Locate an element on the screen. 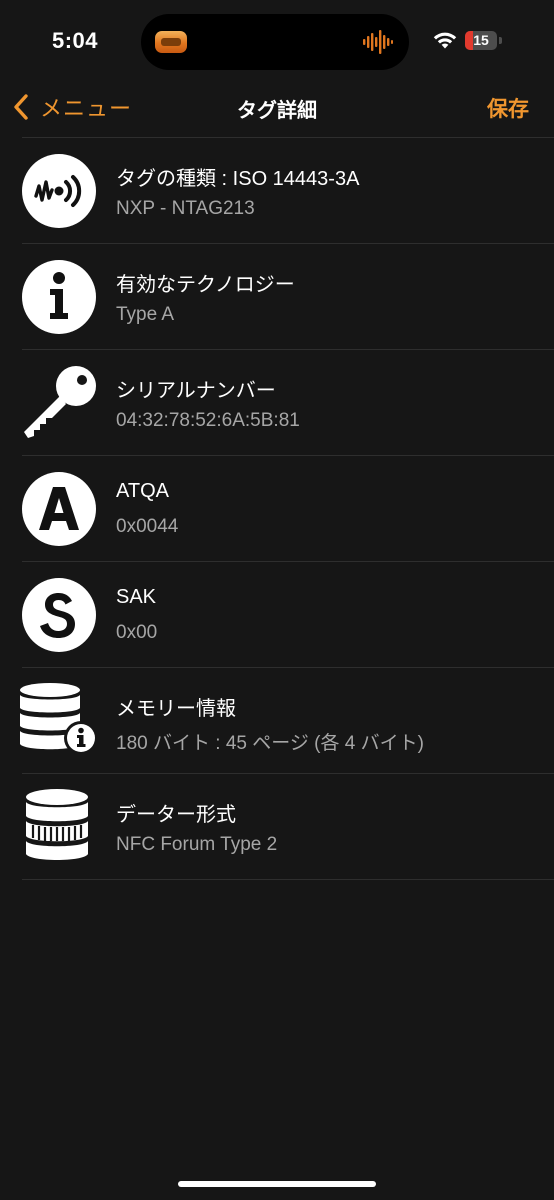 The height and width of the screenshot is (1200, 554). wifi-icon is located at coordinates (445, 40).